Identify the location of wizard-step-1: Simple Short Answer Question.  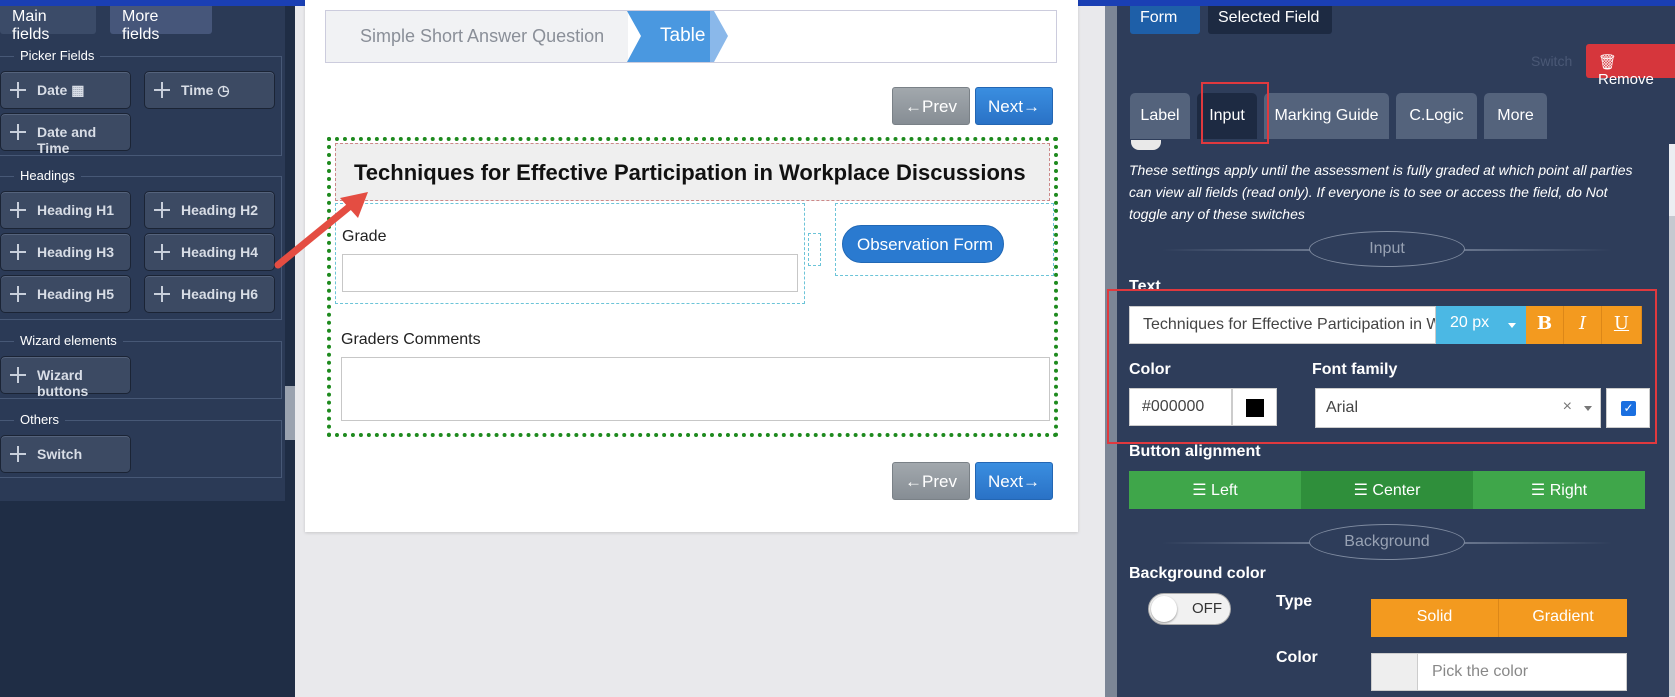
(477, 36).